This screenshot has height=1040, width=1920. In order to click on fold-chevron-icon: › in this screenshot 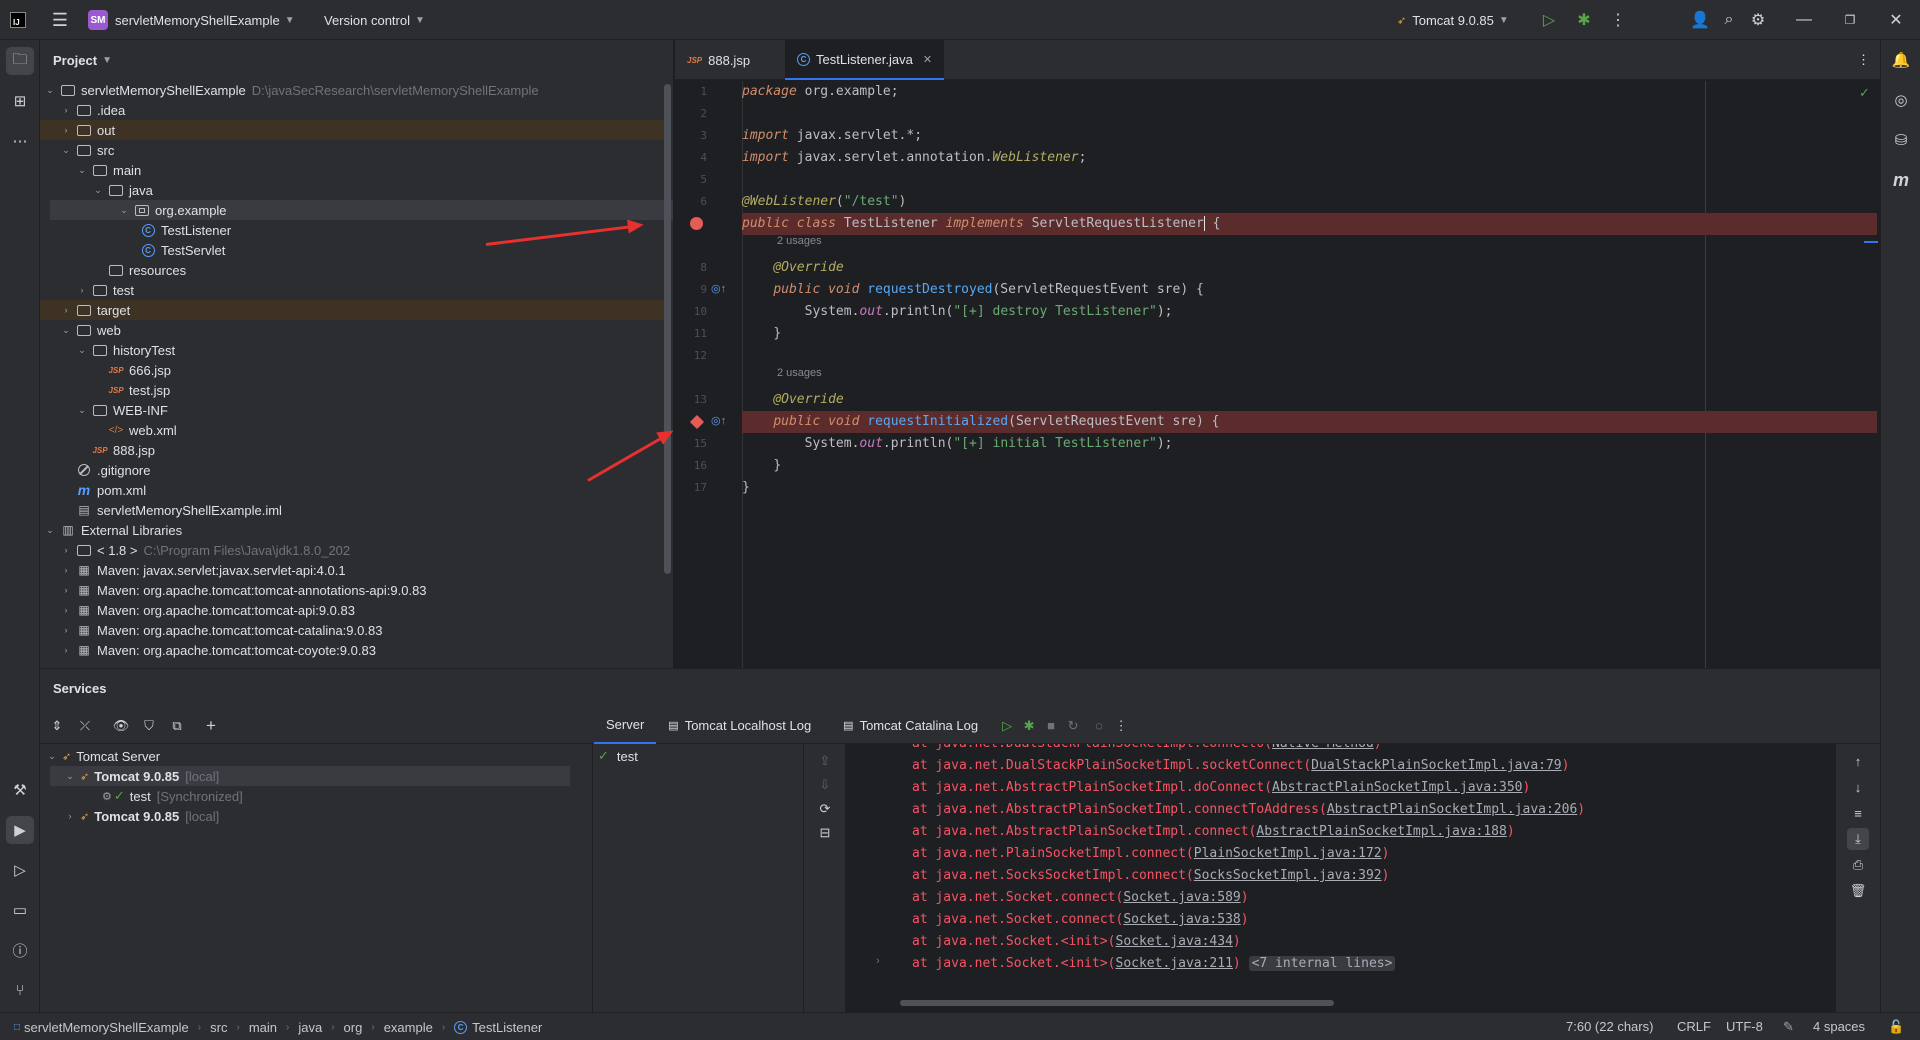, I will do `click(878, 961)`.